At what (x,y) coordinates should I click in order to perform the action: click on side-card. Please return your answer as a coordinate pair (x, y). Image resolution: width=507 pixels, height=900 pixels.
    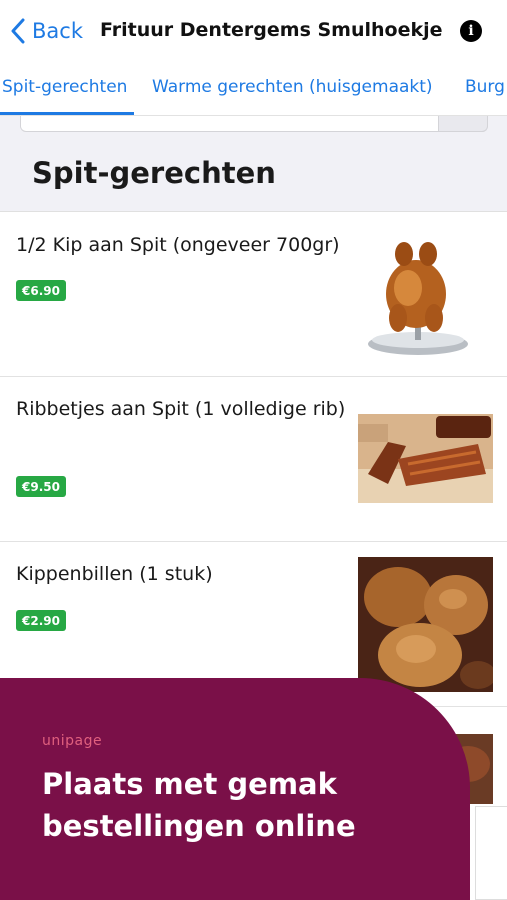
    Looking at the image, I should click on (491, 853).